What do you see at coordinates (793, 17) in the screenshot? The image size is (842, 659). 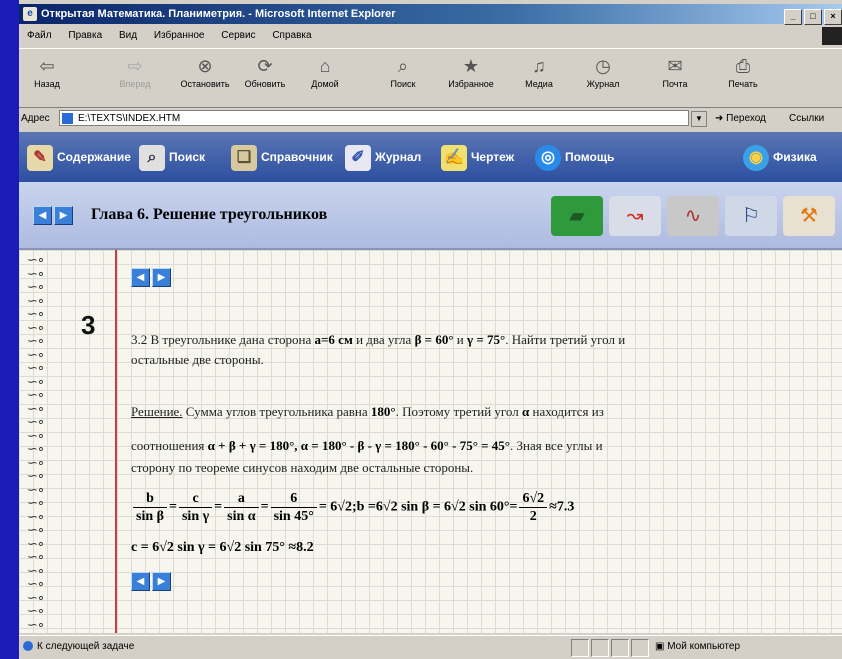 I see `minimize-button: _` at bounding box center [793, 17].